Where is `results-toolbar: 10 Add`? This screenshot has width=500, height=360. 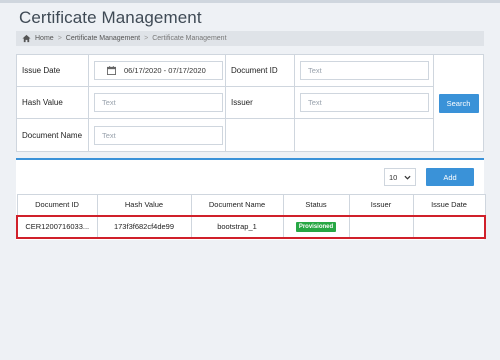 results-toolbar: 10 Add is located at coordinates (429, 177).